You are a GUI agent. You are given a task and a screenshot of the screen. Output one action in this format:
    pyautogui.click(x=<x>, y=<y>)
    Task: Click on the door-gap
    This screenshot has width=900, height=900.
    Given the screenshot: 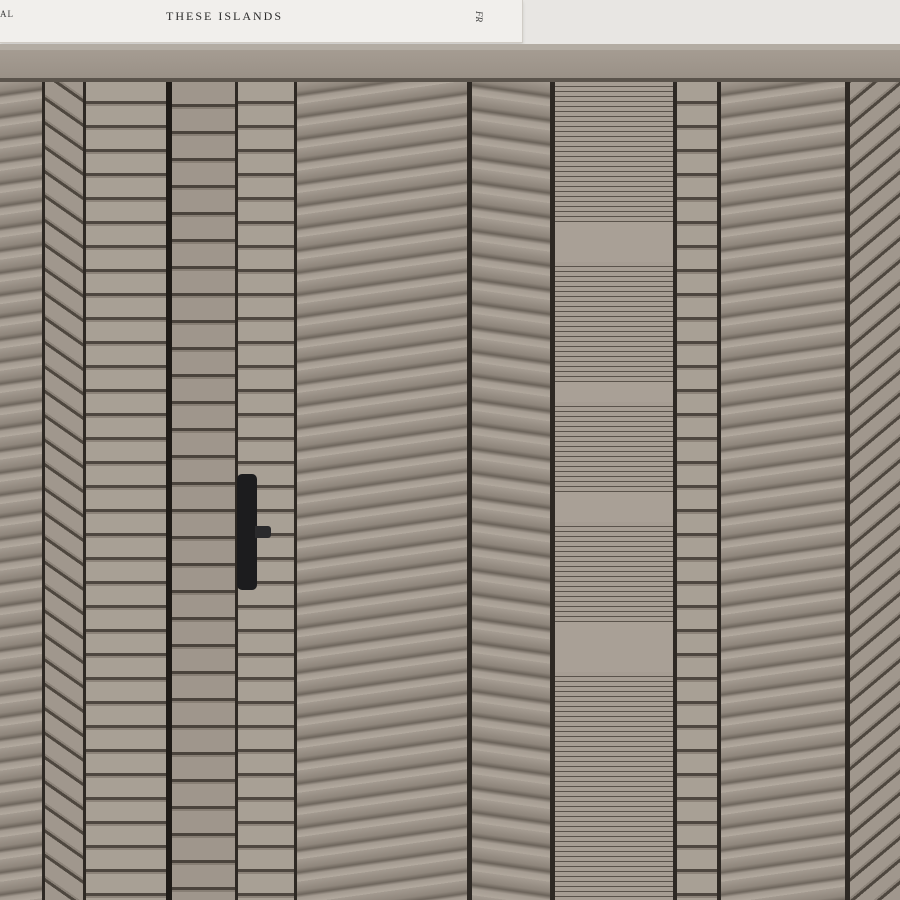 What is the action you would take?
    pyautogui.click(x=169, y=491)
    